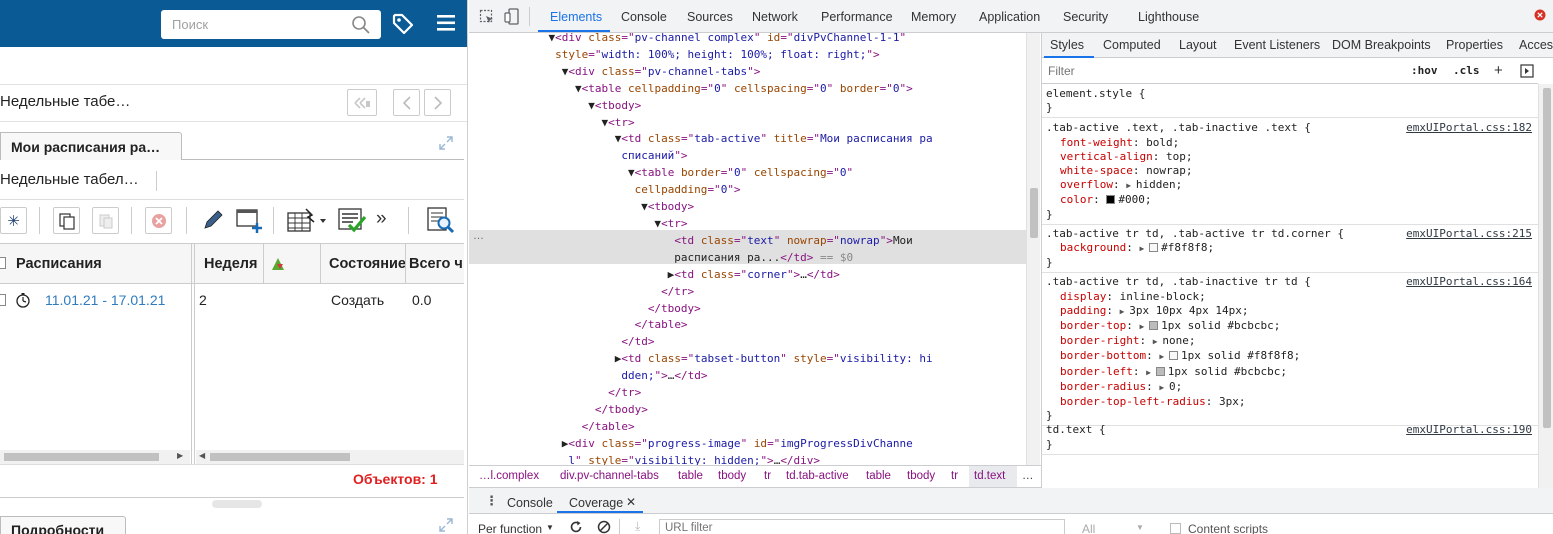  I want to click on export-icon: ⤓, so click(637, 526).